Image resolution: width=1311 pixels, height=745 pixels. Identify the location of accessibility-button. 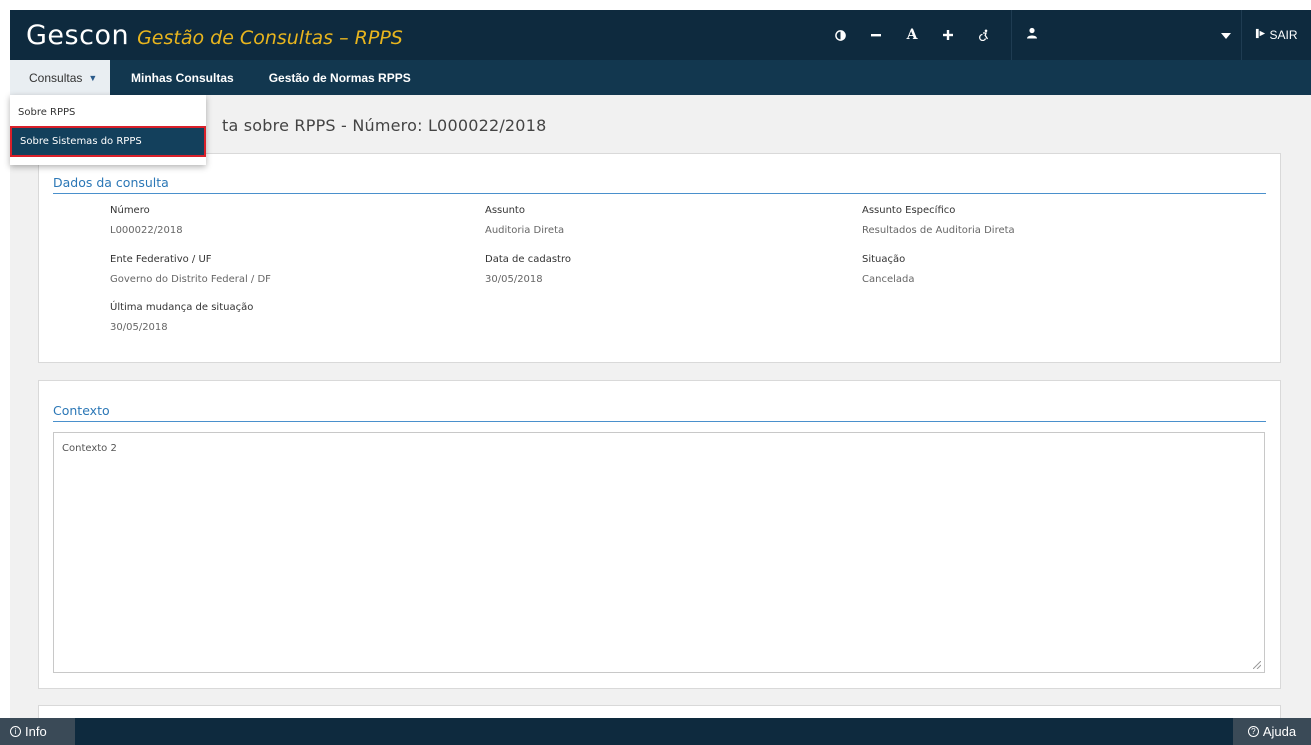
(984, 35).